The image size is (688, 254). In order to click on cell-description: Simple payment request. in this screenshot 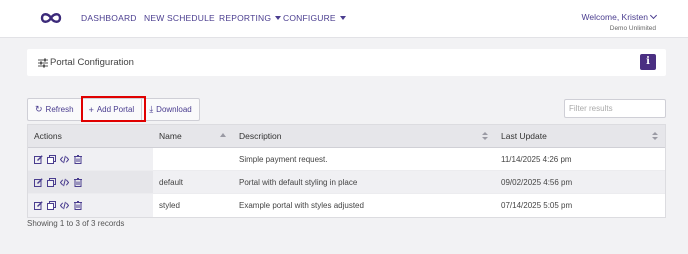, I will do `click(283, 159)`.